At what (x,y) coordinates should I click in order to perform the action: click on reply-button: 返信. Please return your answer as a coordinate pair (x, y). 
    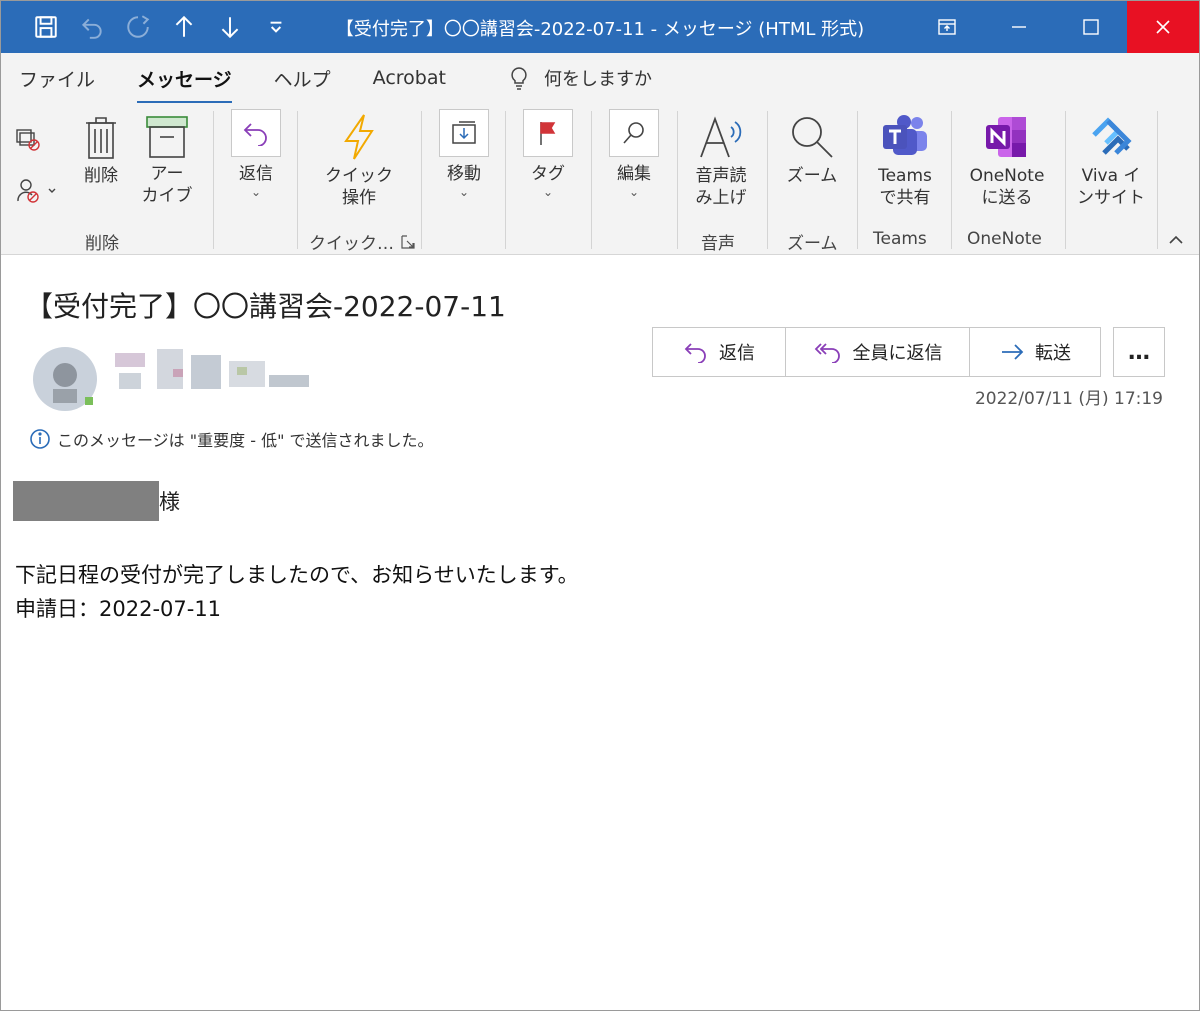
    Looking at the image, I should click on (719, 352).